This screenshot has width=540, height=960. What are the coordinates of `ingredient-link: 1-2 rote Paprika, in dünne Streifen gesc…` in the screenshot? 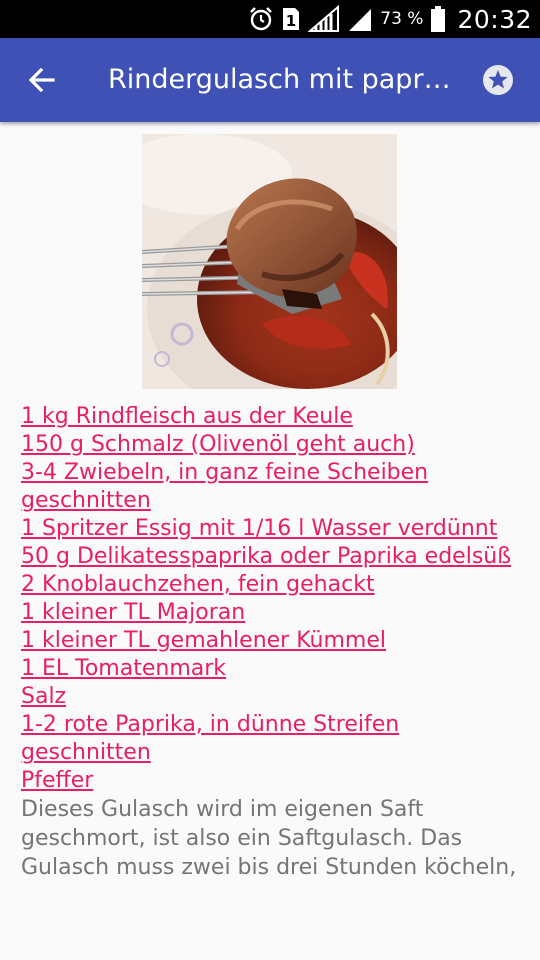 It's located at (276, 739).